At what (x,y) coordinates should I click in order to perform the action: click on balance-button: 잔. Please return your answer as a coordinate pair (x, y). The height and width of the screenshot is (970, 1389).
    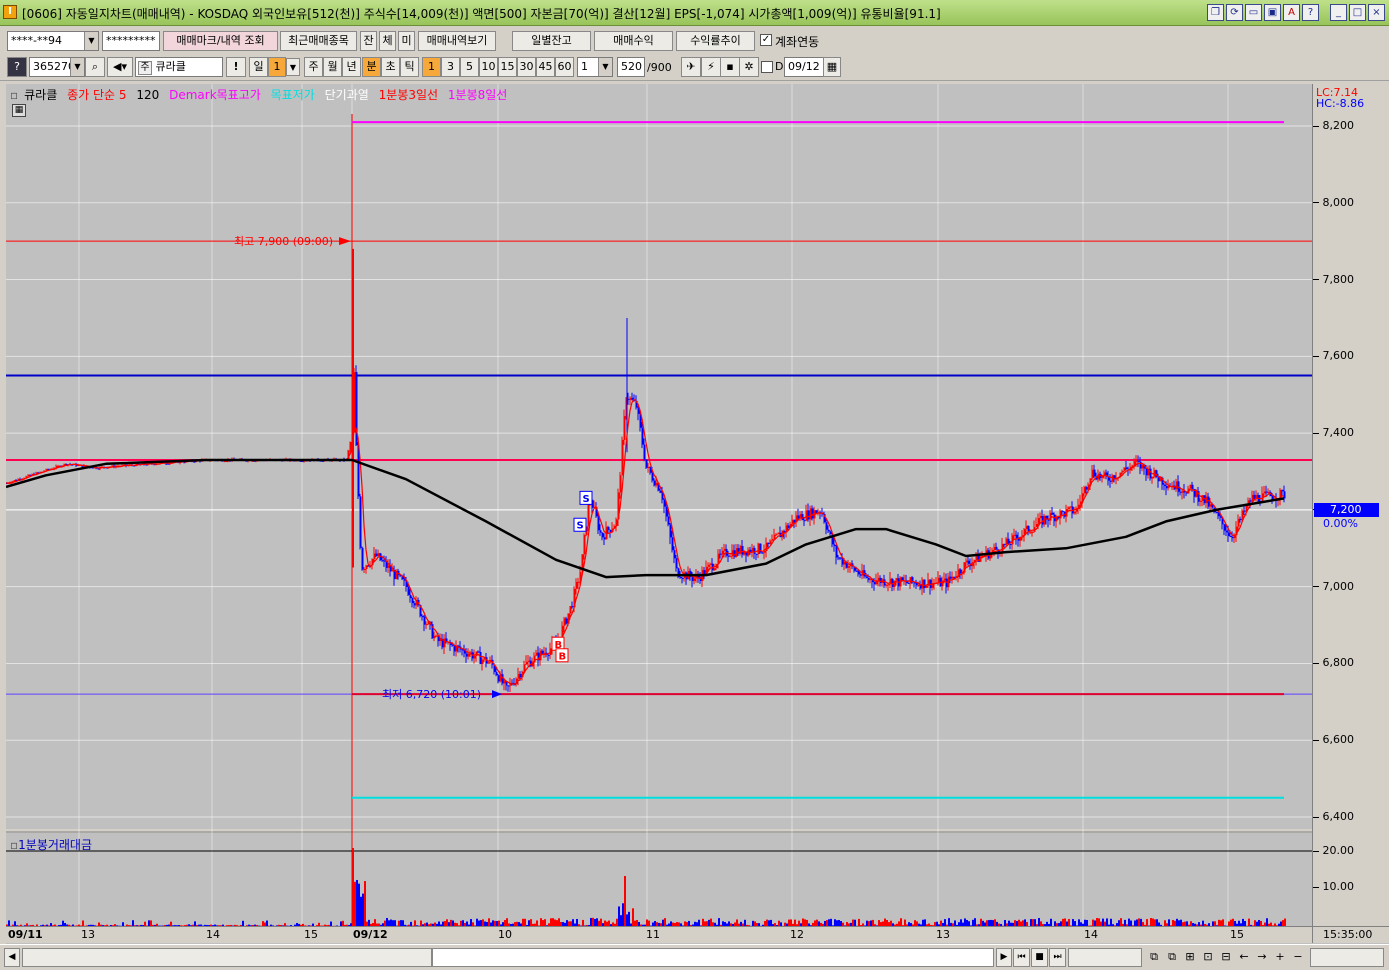
    Looking at the image, I should click on (368, 41).